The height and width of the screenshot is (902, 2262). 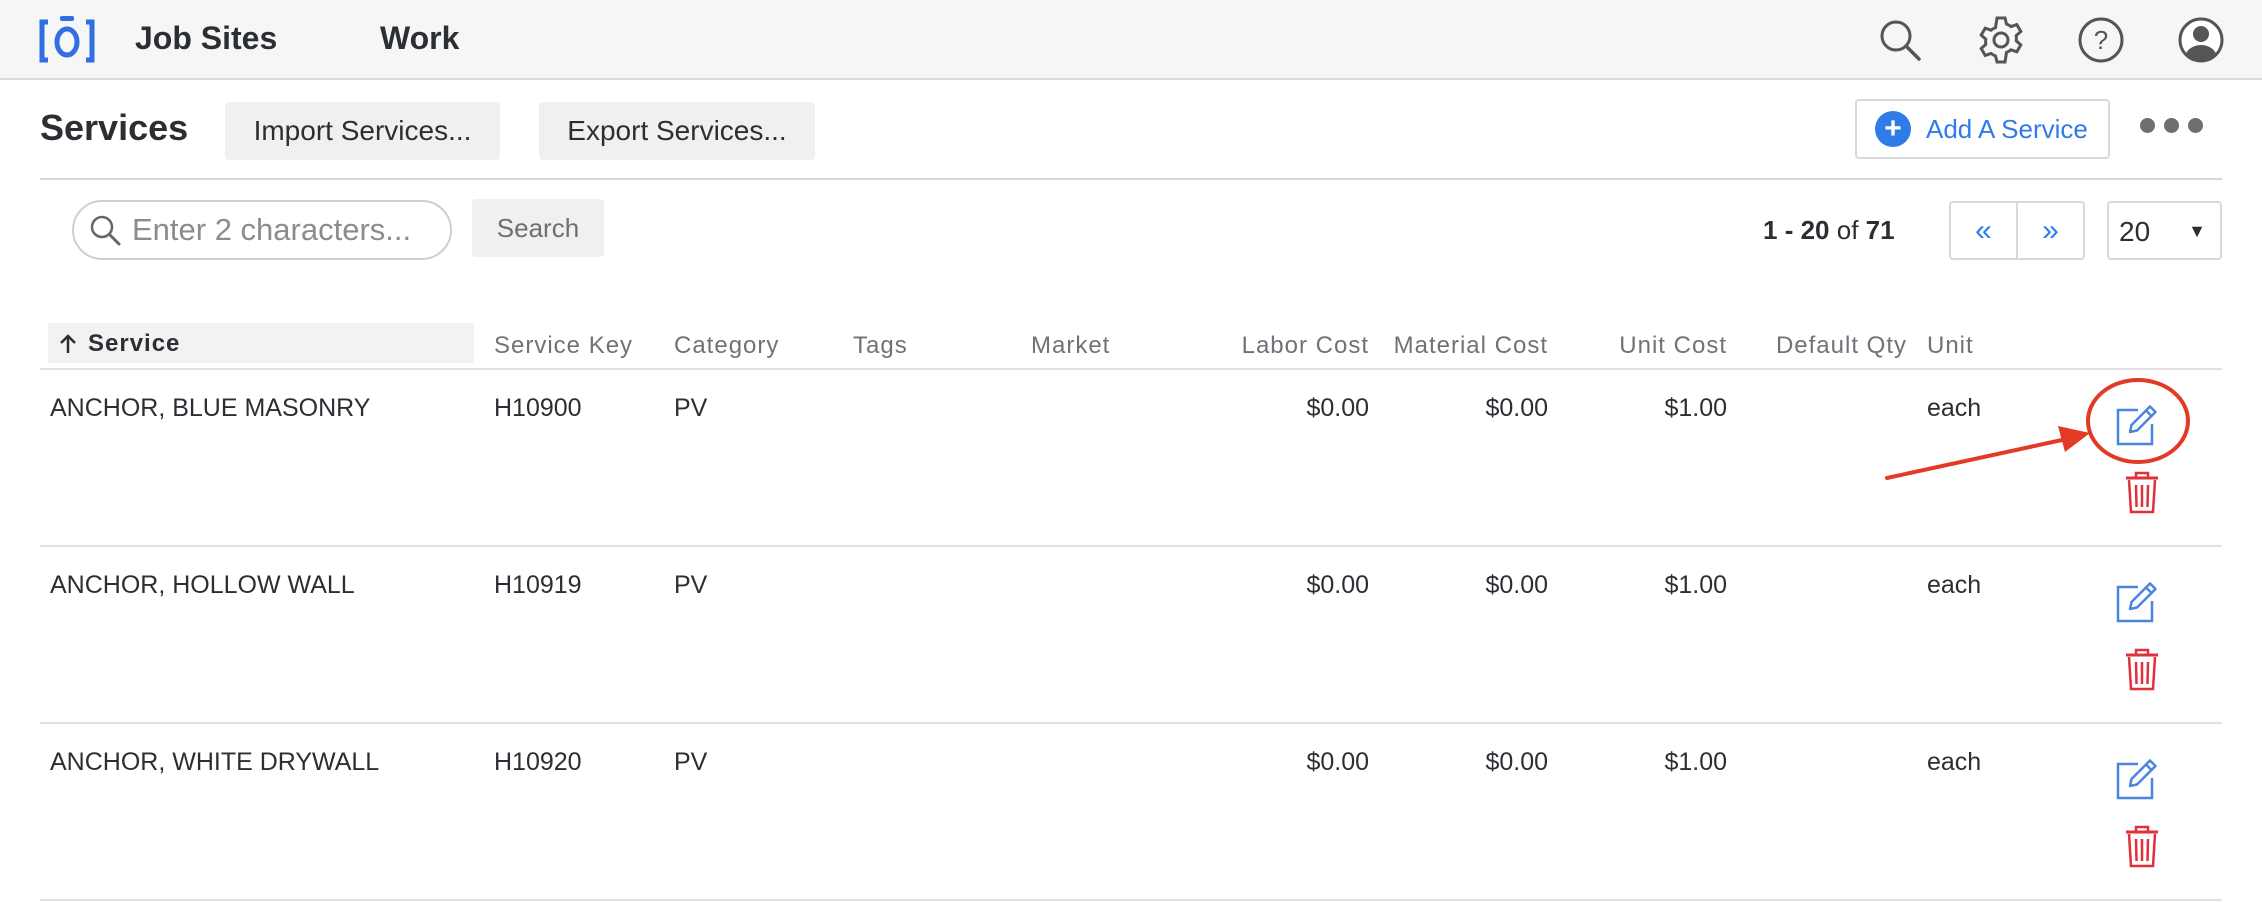 What do you see at coordinates (2164, 230) in the screenshot?
I see `per-page-select: 20 ▼` at bounding box center [2164, 230].